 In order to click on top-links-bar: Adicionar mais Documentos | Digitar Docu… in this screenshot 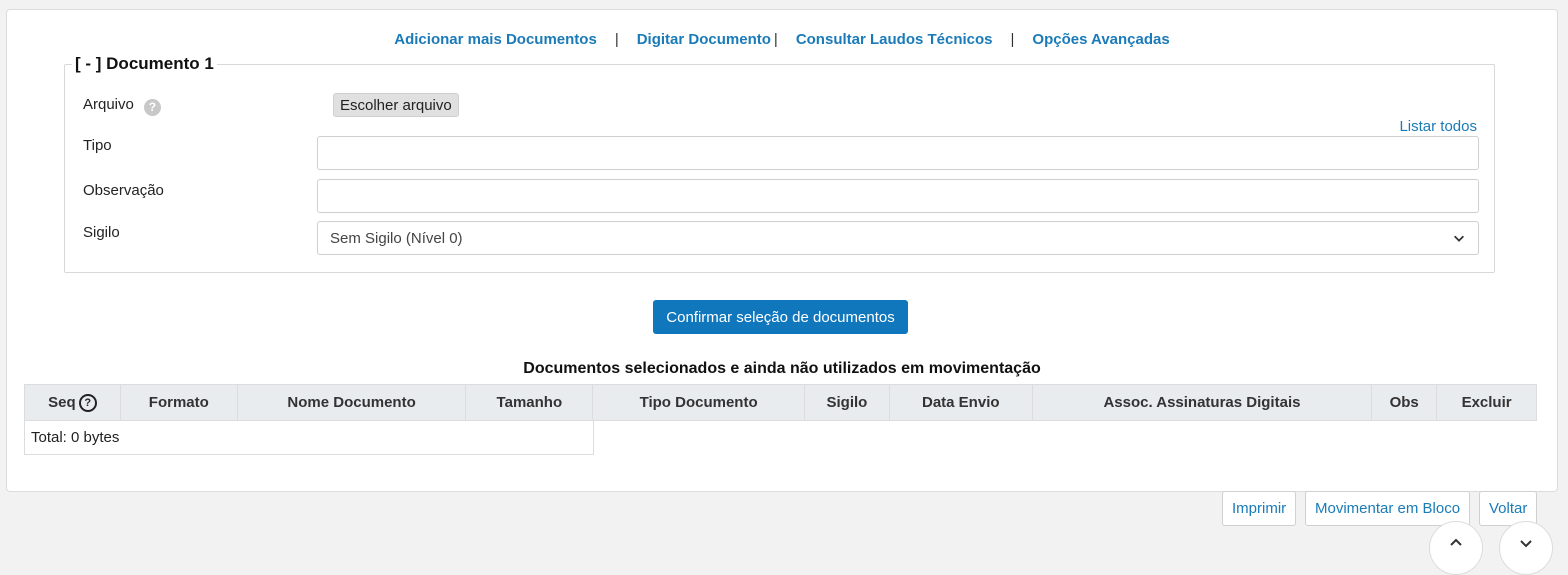, I will do `click(782, 39)`.